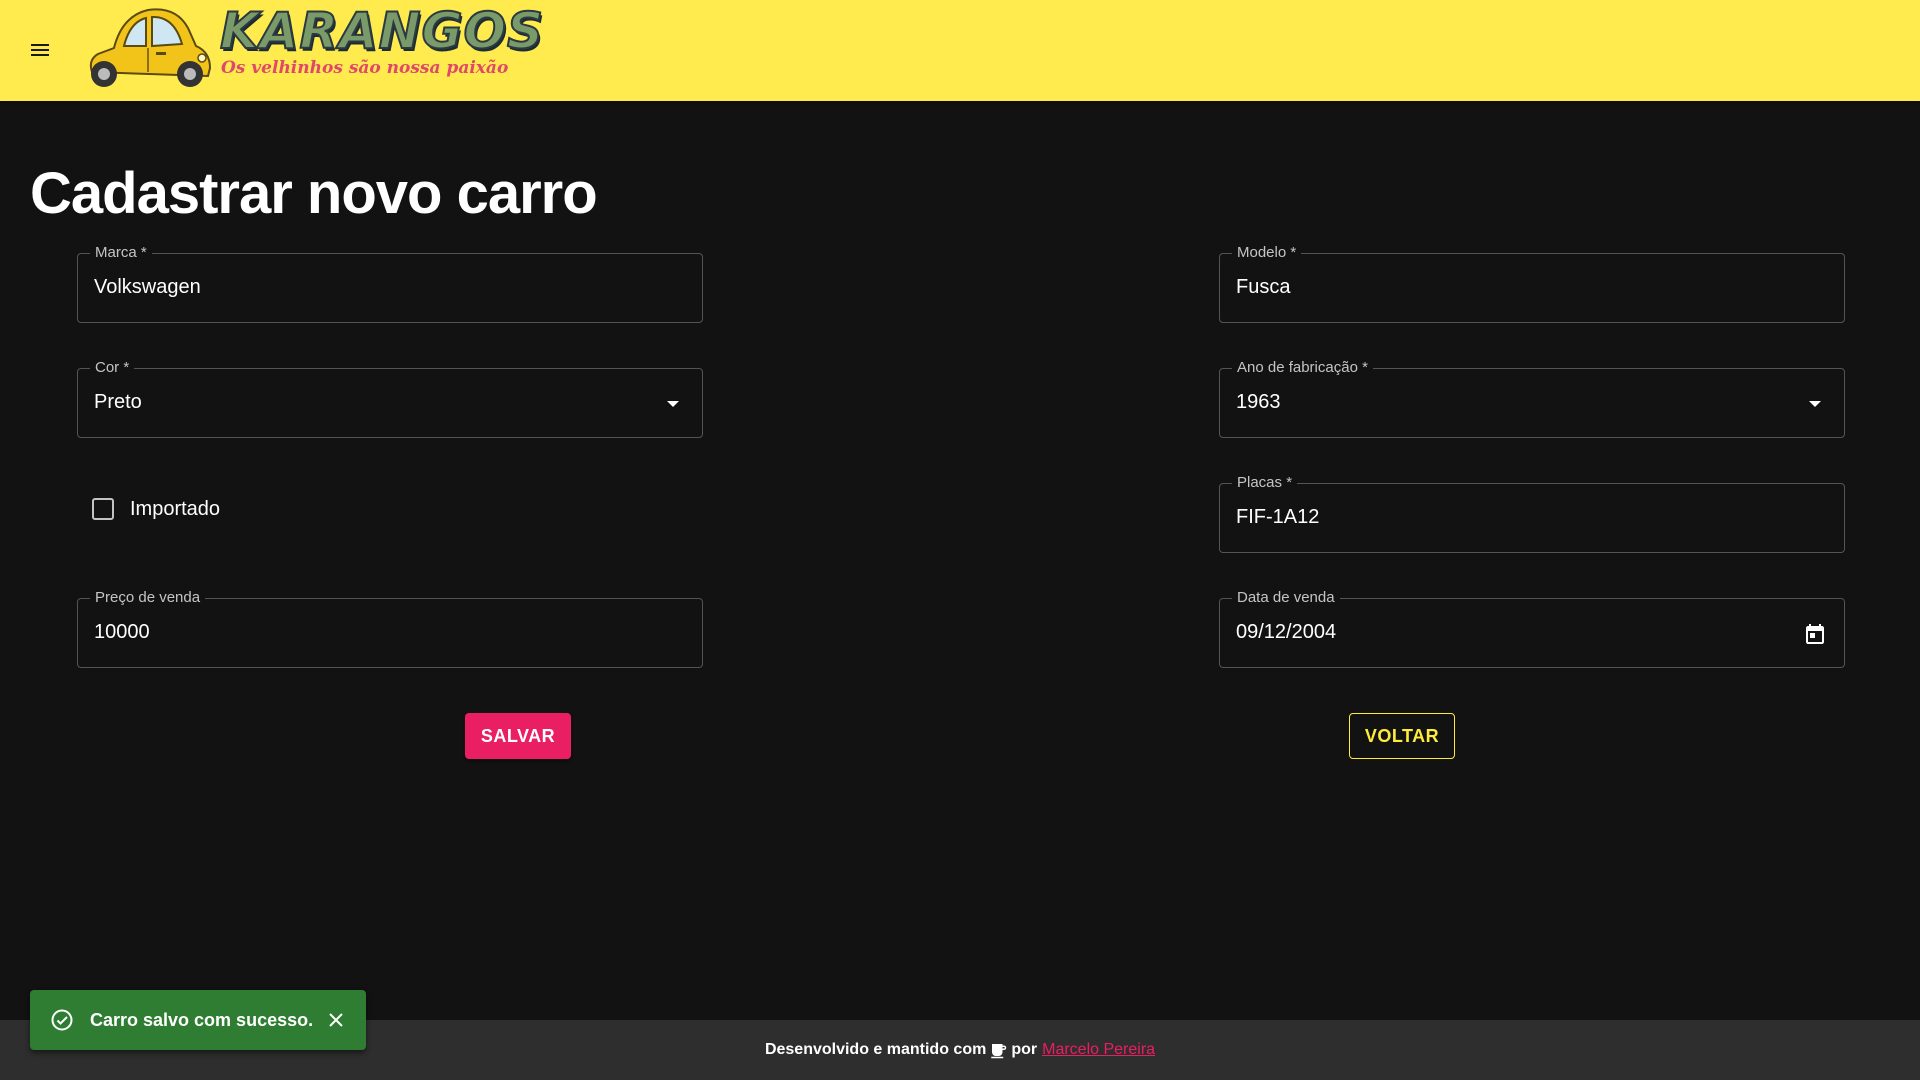 This screenshot has height=1080, width=1920. Describe the element at coordinates (1024, 1049) in the screenshot. I see `footer-por: por` at that location.